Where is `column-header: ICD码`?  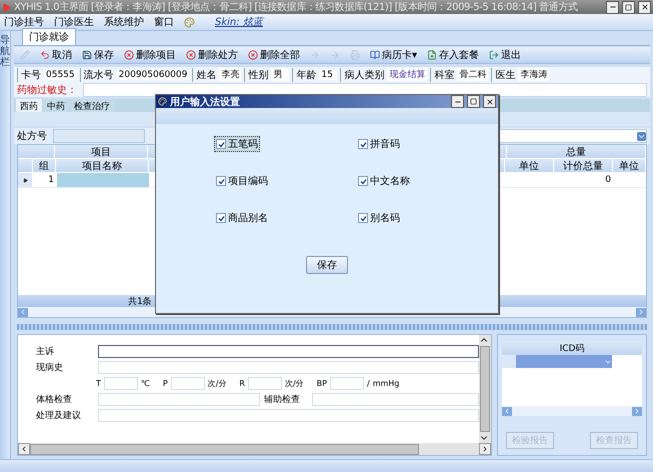 column-header: ICD码 is located at coordinates (572, 348).